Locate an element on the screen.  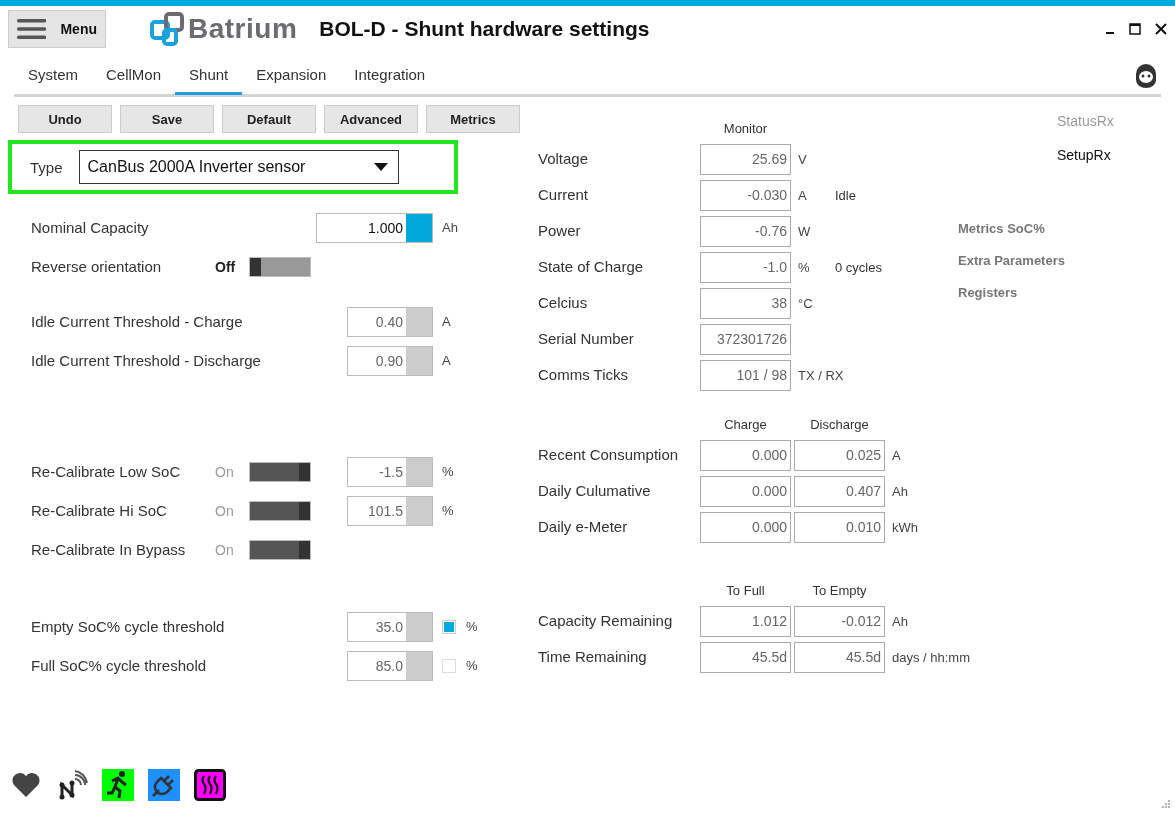
metric-label: Time Remaining is located at coordinates (593, 657).